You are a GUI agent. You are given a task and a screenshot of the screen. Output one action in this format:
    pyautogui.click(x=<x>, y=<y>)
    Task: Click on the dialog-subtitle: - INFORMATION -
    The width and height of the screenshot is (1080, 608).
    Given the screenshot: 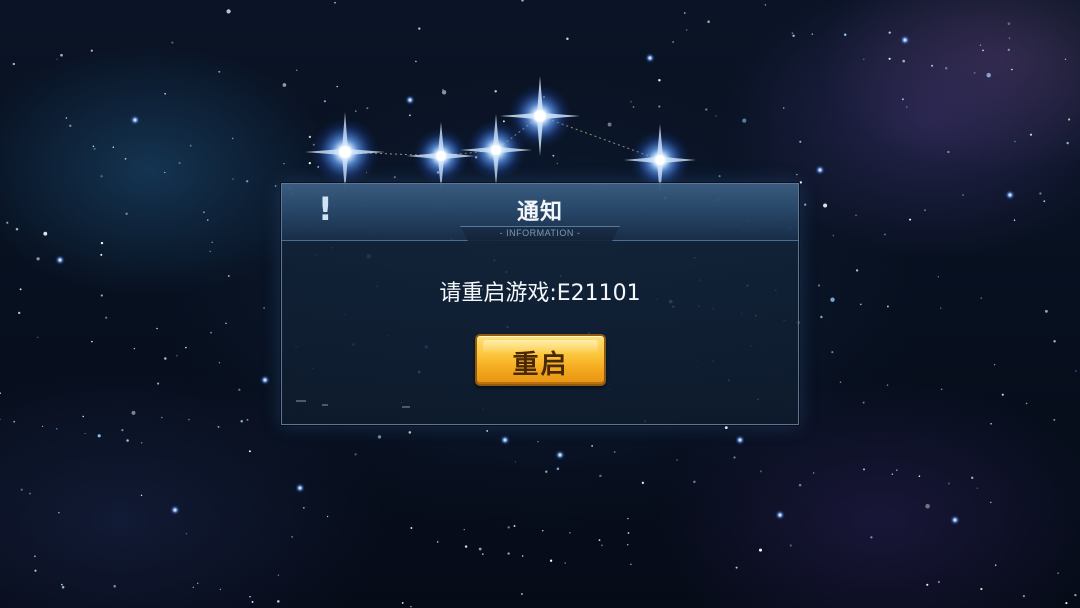 What is the action you would take?
    pyautogui.click(x=540, y=233)
    